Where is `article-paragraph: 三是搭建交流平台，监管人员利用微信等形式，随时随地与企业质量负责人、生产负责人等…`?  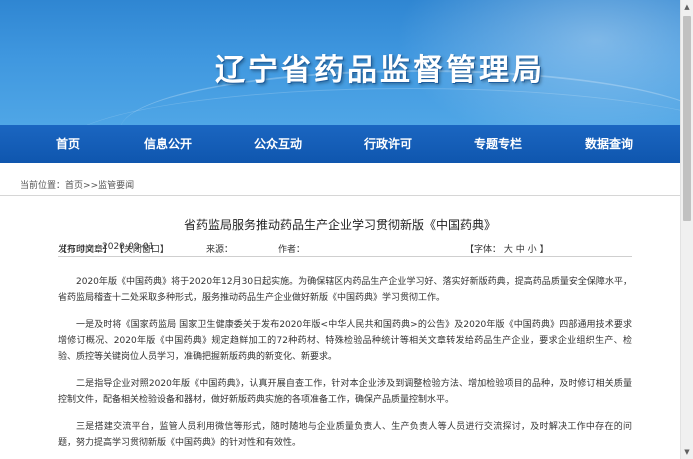 article-paragraph: 三是搭建交流平台，监管人员利用微信等形式，随时随地与企业质量负责人、生产负责人等… is located at coordinates (345, 435).